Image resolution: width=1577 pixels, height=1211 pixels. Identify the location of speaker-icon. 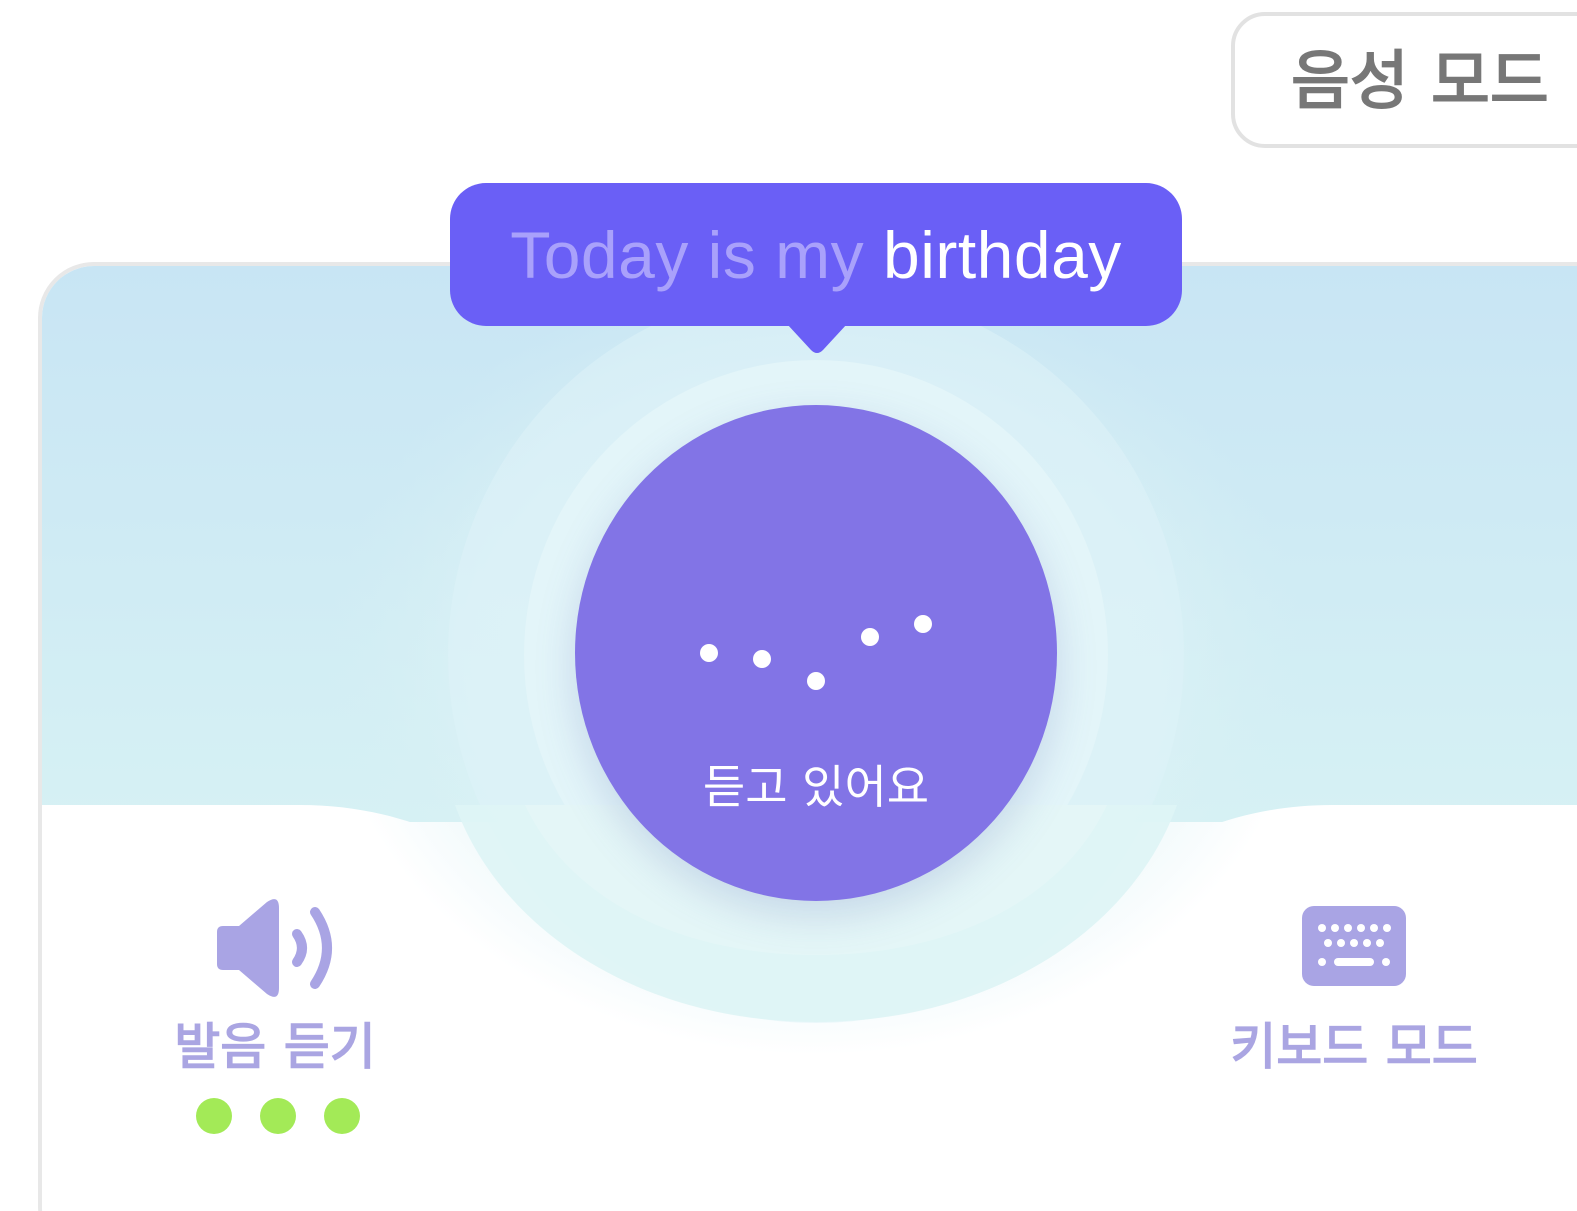
(274, 948).